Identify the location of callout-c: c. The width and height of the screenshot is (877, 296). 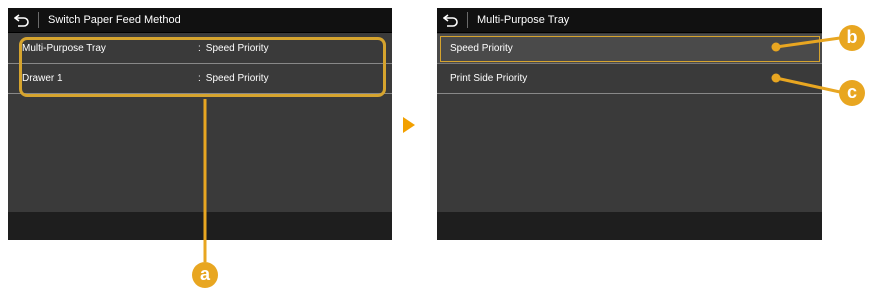
(852, 93).